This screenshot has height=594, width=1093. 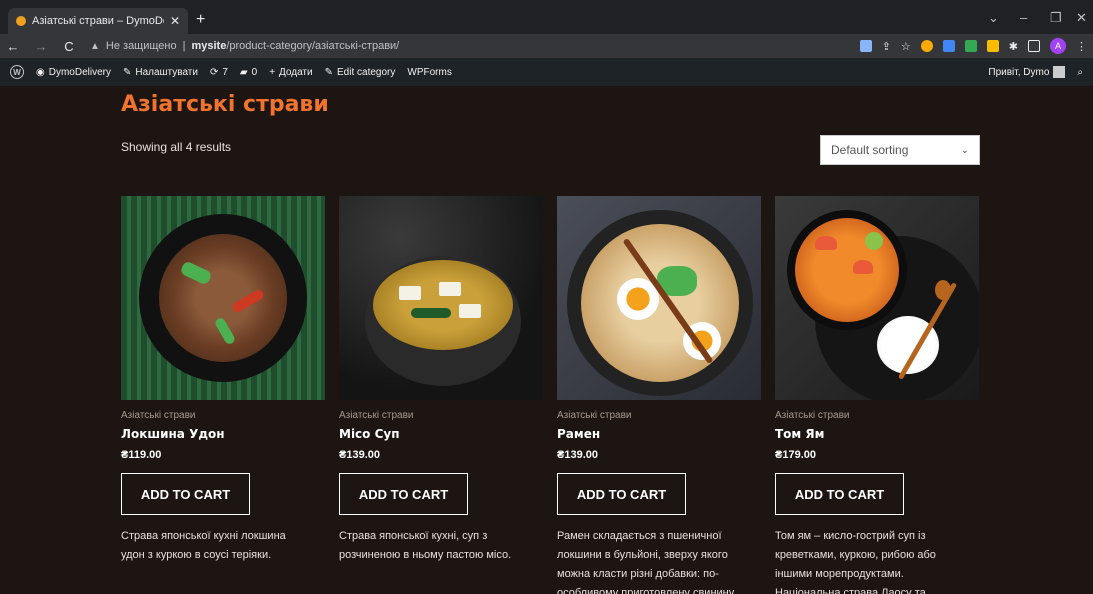 I want to click on new-tab-button: +, so click(x=200, y=20).